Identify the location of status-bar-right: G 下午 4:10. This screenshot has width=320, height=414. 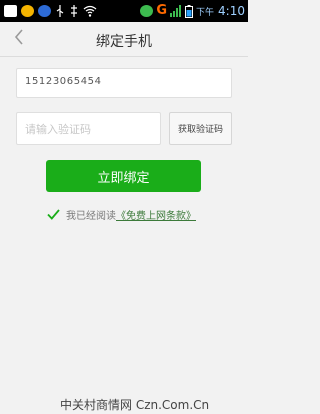
(192, 11).